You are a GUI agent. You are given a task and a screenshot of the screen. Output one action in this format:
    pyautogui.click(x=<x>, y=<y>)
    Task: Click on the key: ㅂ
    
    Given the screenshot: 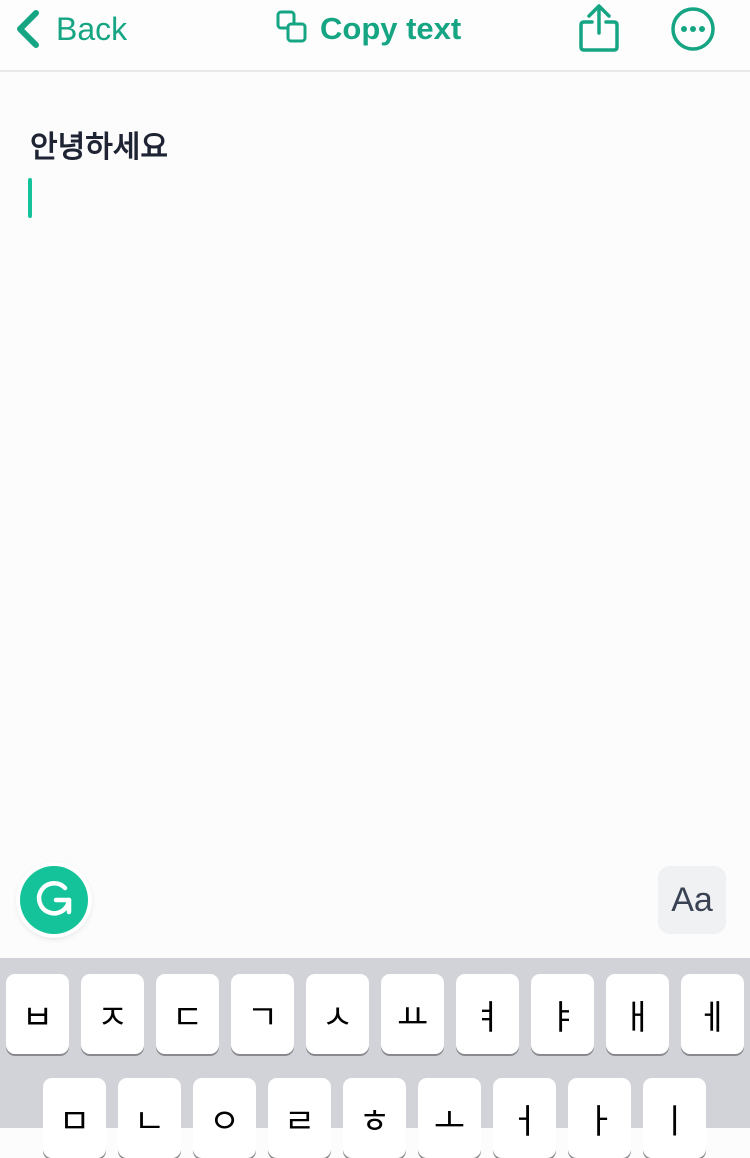 What is the action you would take?
    pyautogui.click(x=37, y=1014)
    